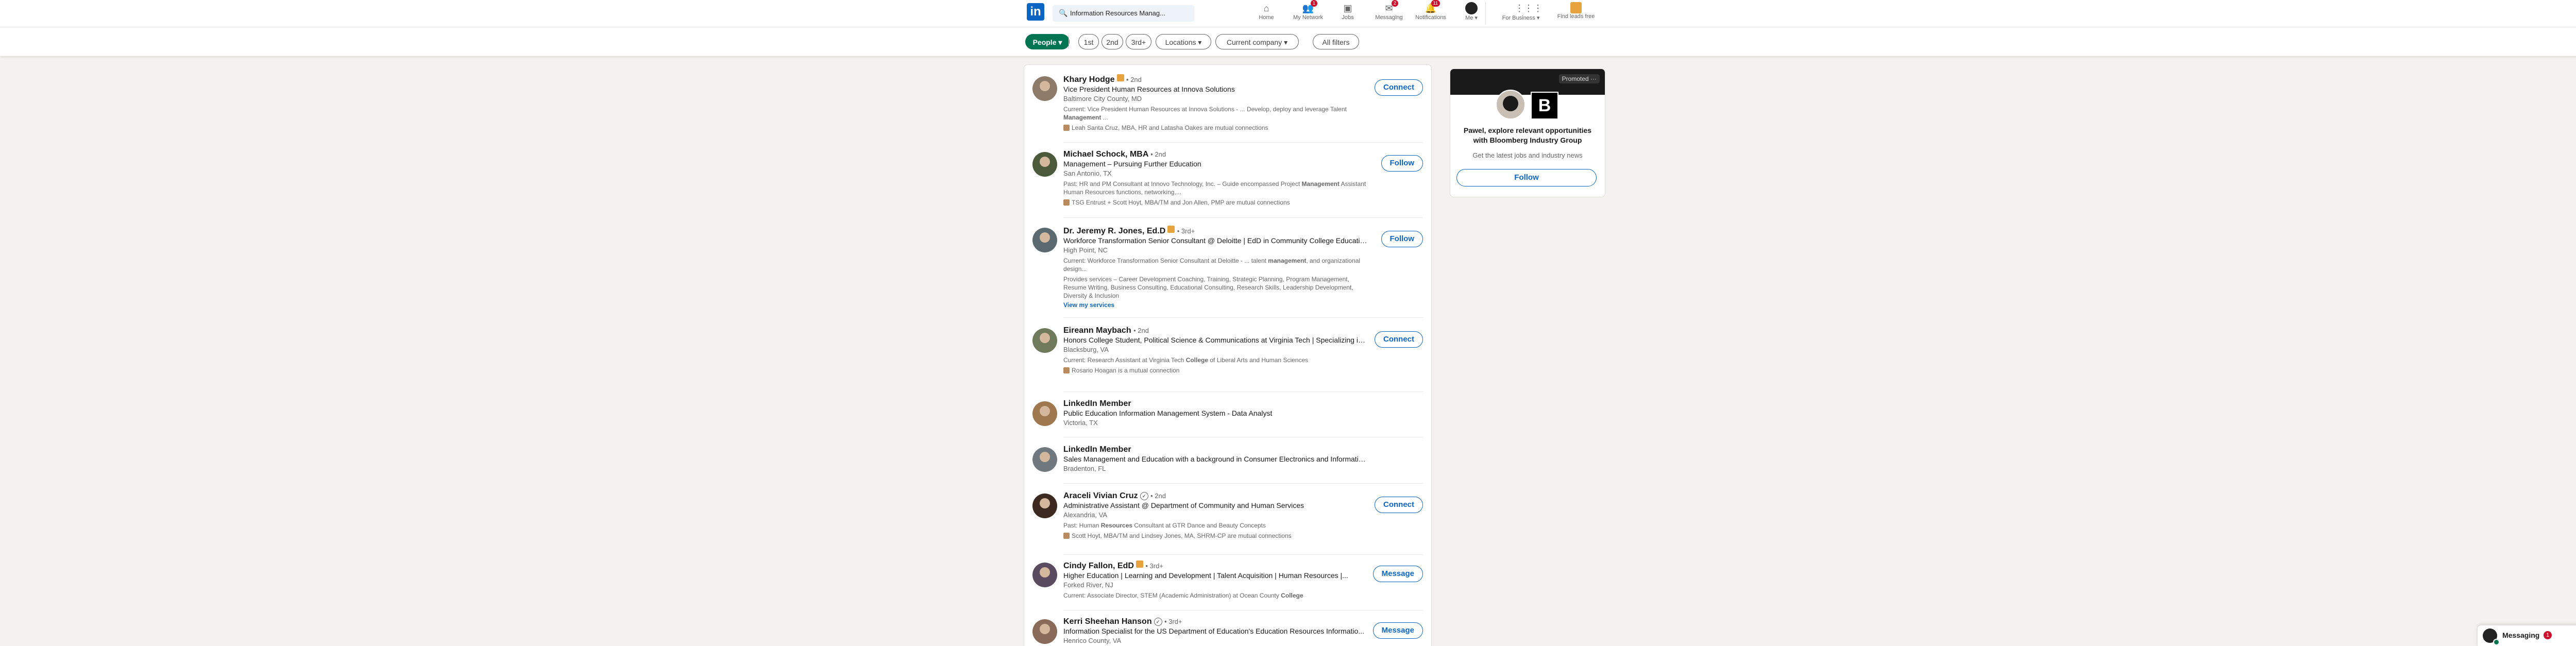  What do you see at coordinates (1257, 41) in the screenshot?
I see `current-company-filter: Current company ▾` at bounding box center [1257, 41].